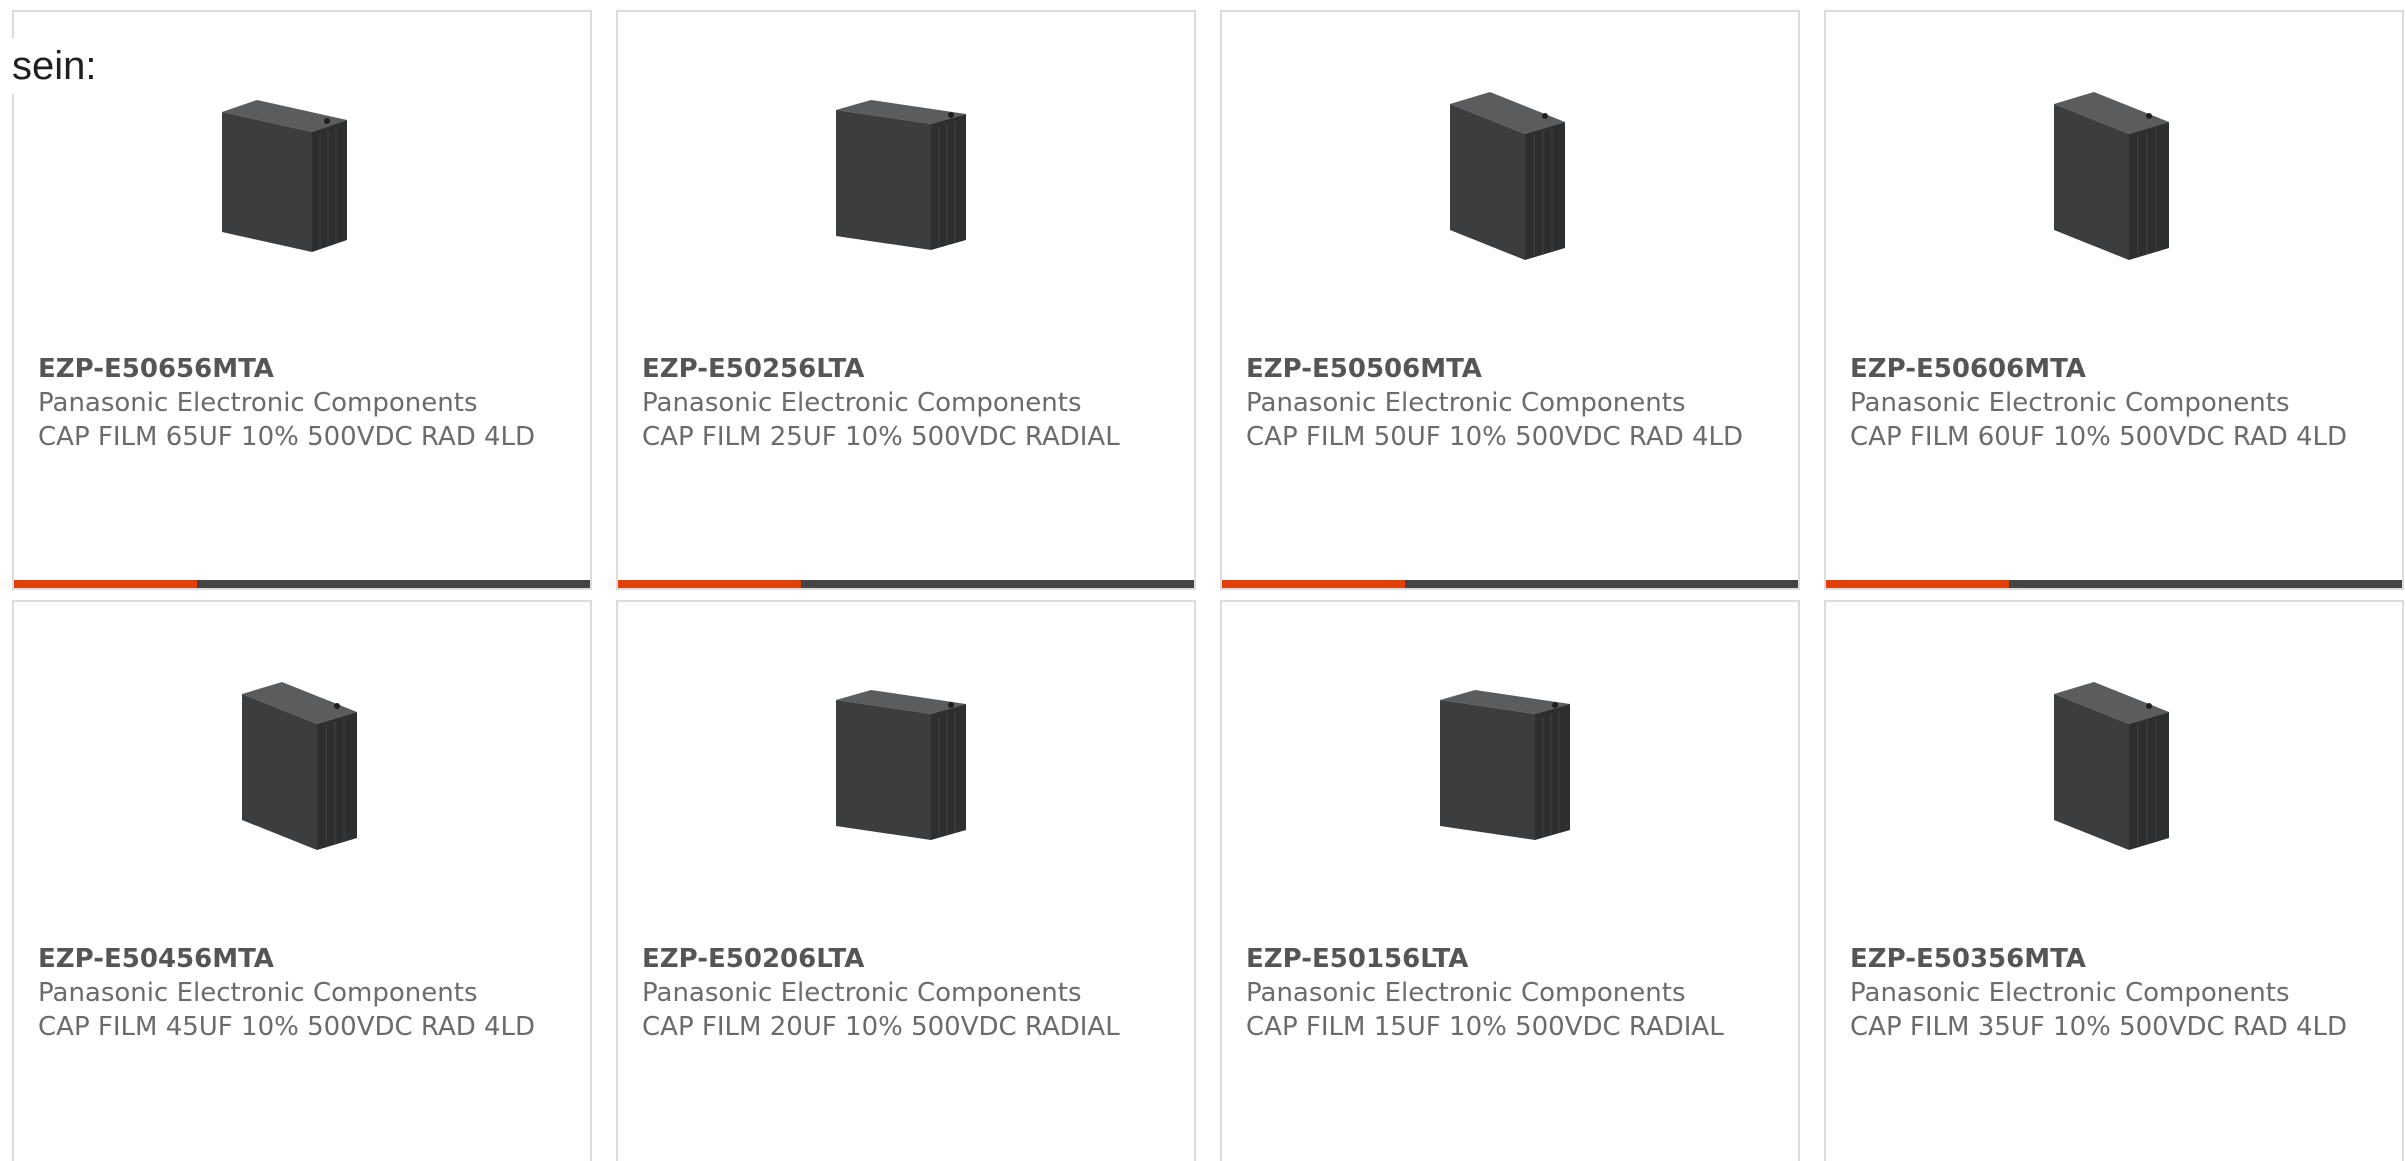 The width and height of the screenshot is (2405, 1161). What do you see at coordinates (288, 369) in the screenshot?
I see `part-number: EZP-E50656MTA` at bounding box center [288, 369].